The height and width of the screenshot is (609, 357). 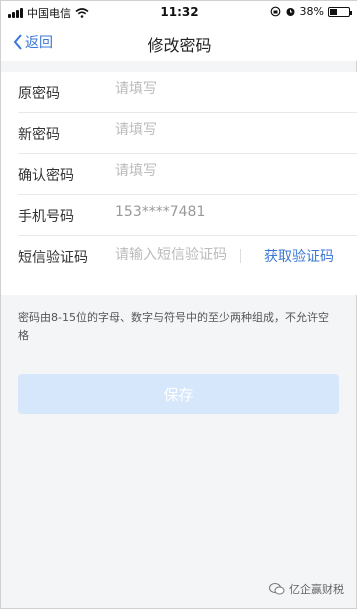 I want to click on get-code-button: 获取验证码, so click(x=299, y=256).